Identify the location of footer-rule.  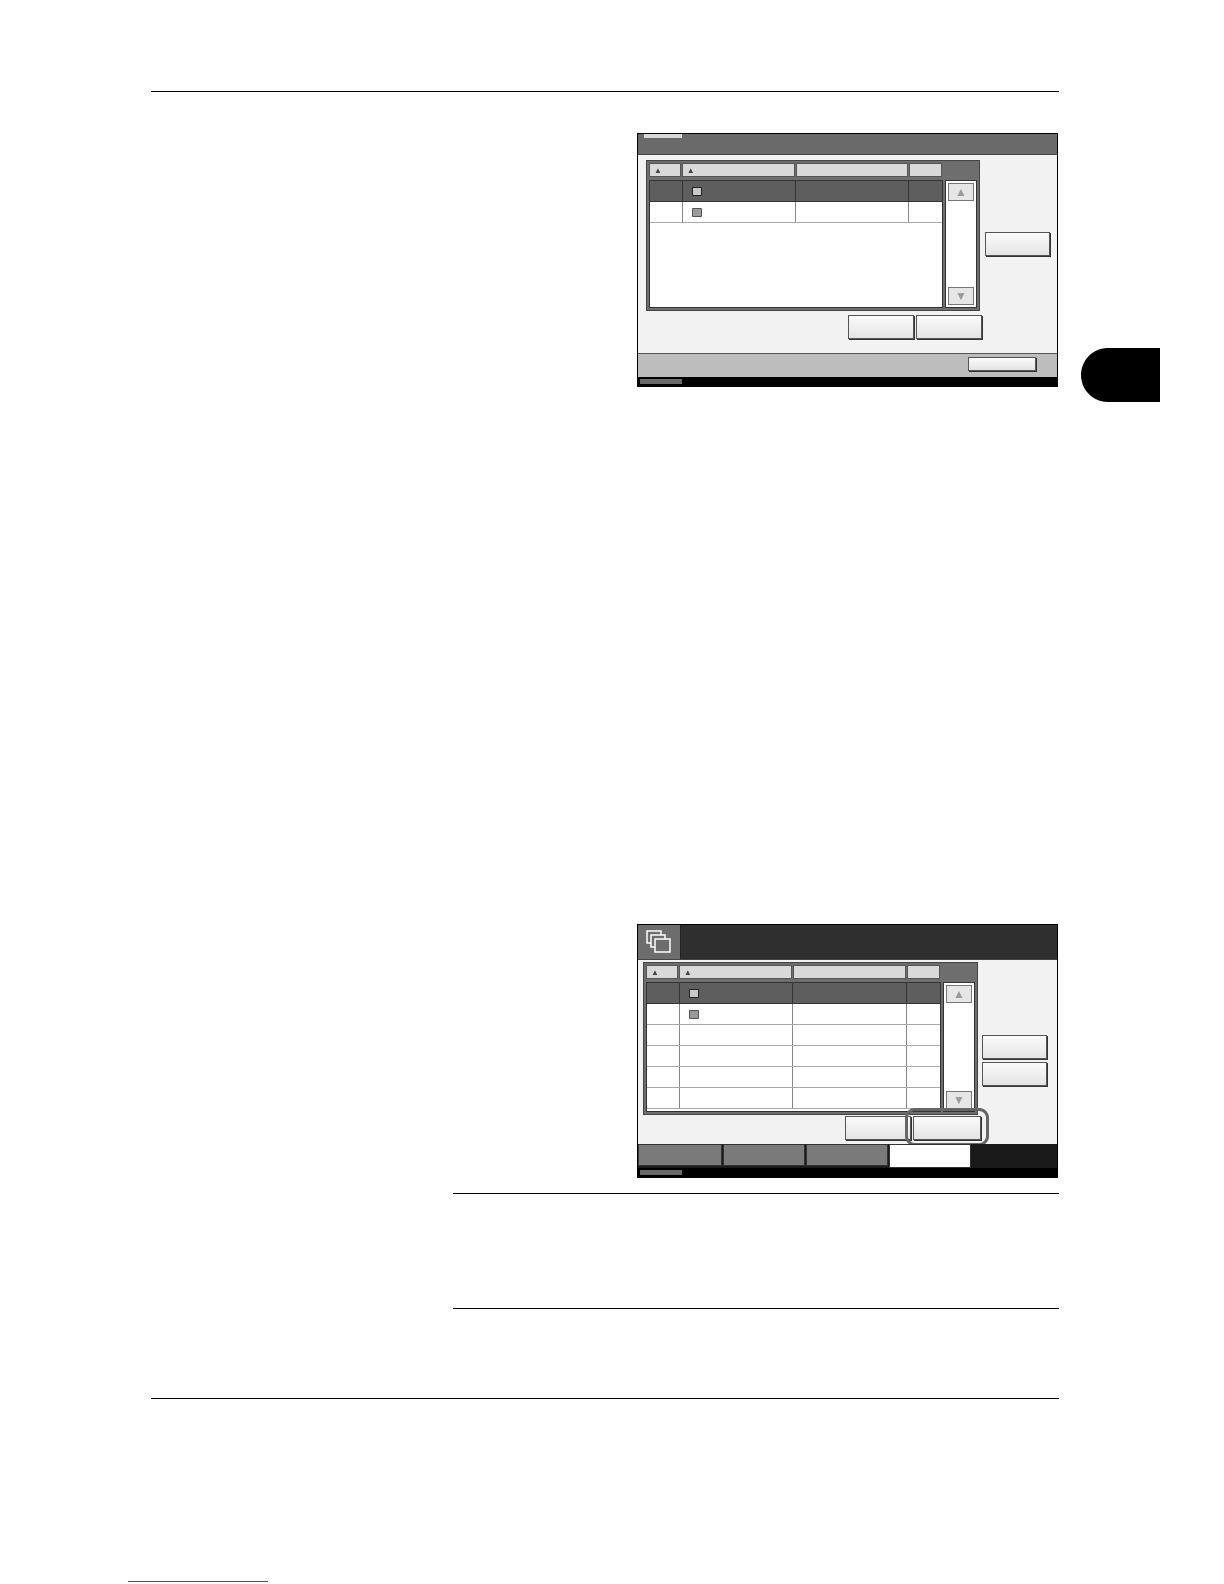
(605, 1398).